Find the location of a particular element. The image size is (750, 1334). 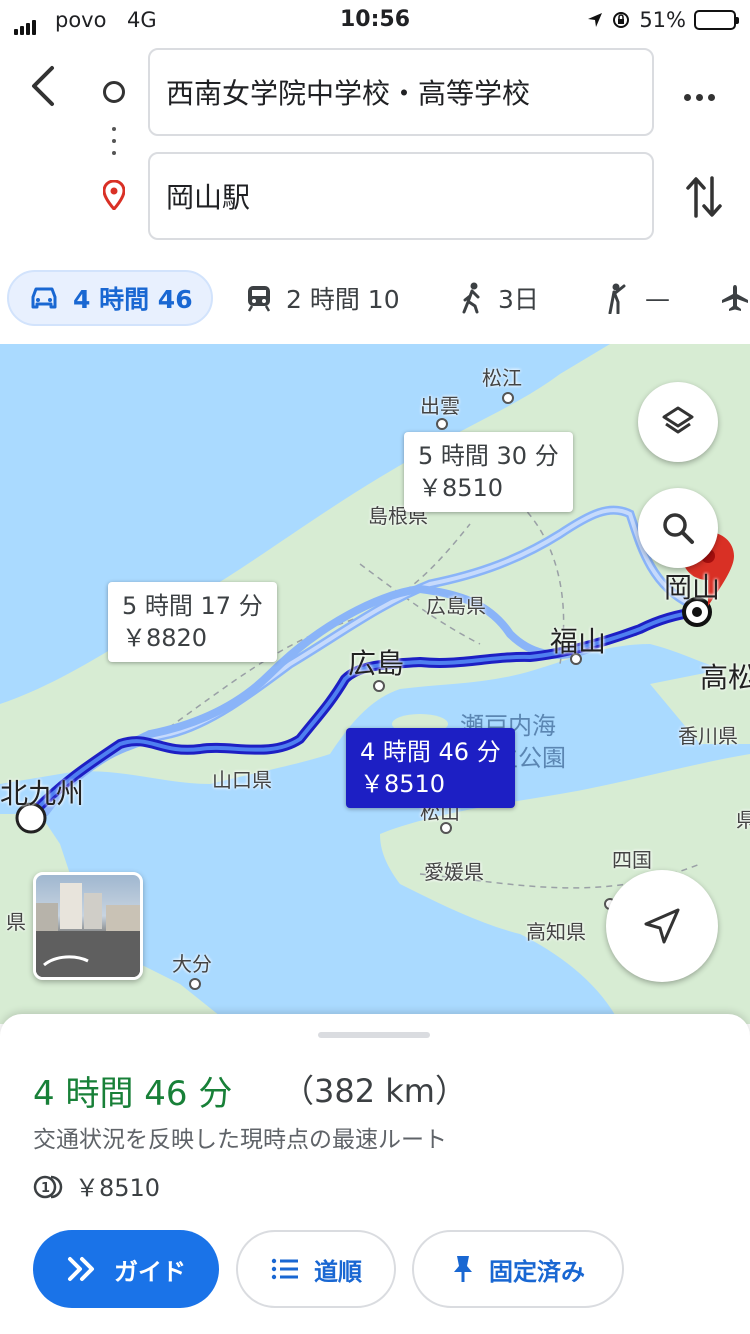

double-chevron-icon is located at coordinates (81, 1269).